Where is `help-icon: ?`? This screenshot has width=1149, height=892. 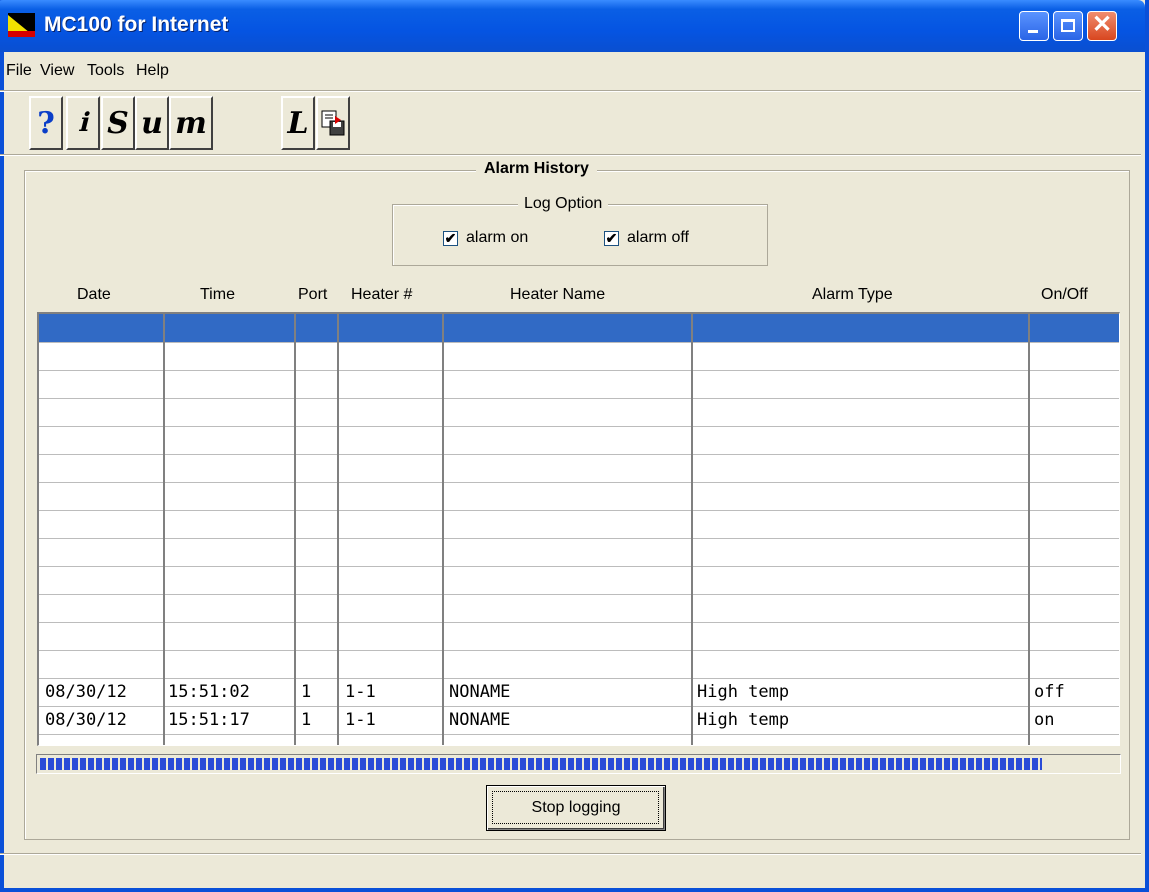
help-icon: ? is located at coordinates (46, 123).